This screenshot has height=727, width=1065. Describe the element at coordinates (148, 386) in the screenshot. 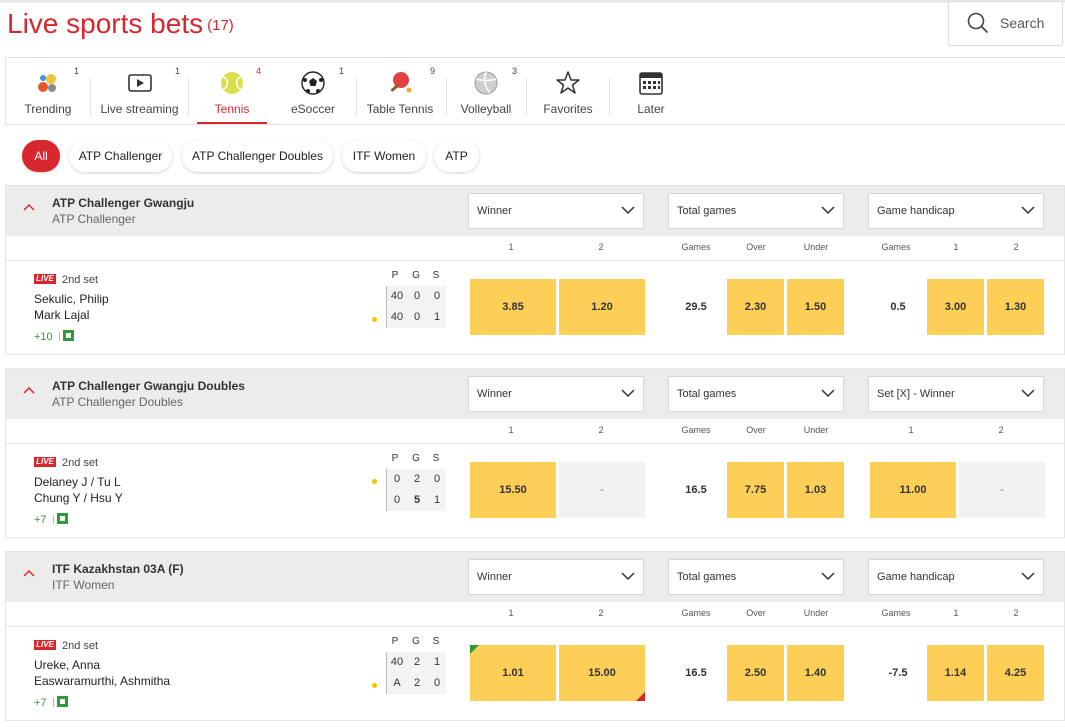

I see `league-name: ATP Challenger Gwangju Doubles` at that location.